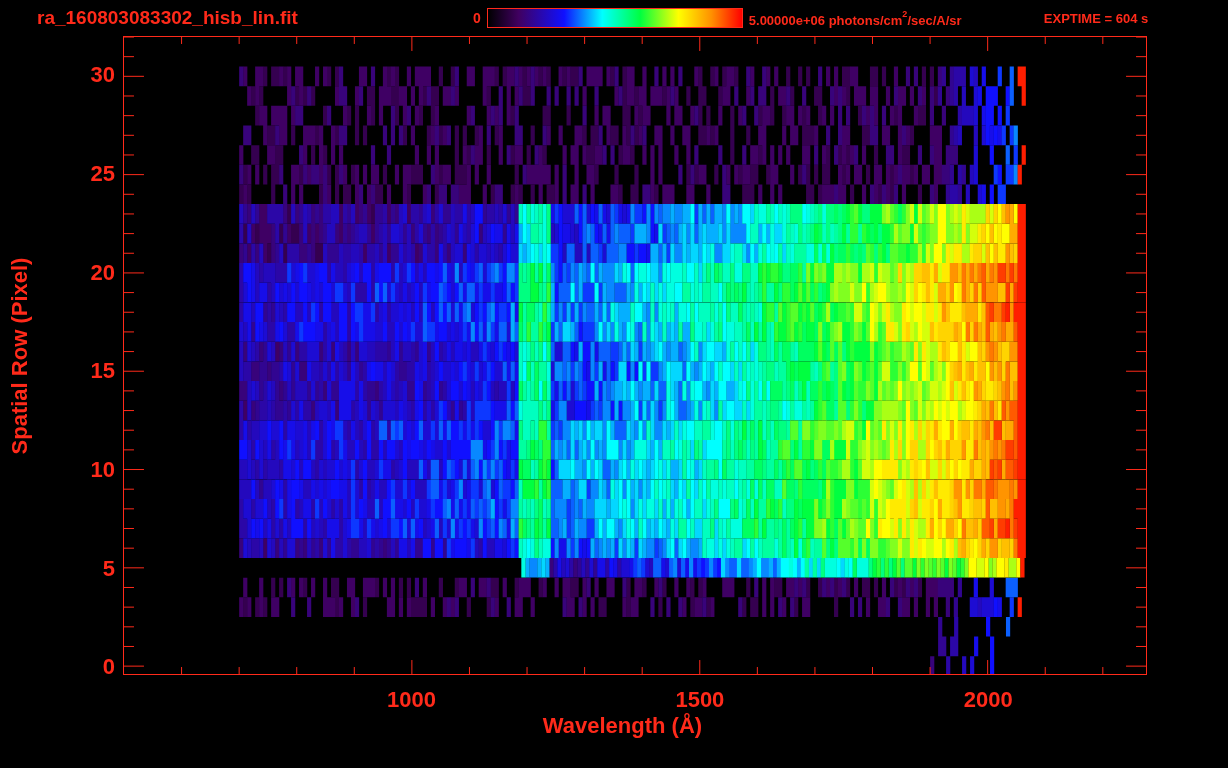  Describe the element at coordinates (108, 568) in the screenshot. I see `y-tick-label: 5` at that location.